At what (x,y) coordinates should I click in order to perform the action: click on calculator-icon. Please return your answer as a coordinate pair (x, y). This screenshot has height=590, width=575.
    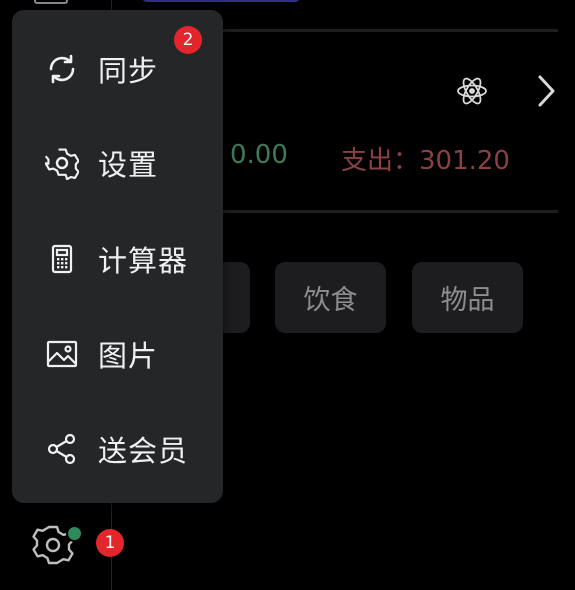
    Looking at the image, I should click on (62, 259).